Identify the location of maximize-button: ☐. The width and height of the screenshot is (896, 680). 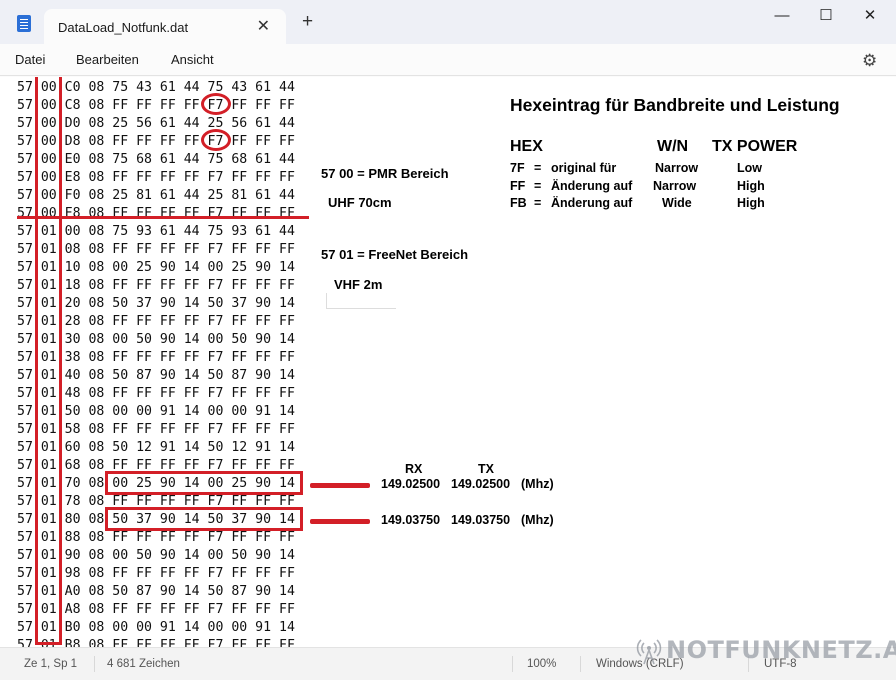
(826, 16).